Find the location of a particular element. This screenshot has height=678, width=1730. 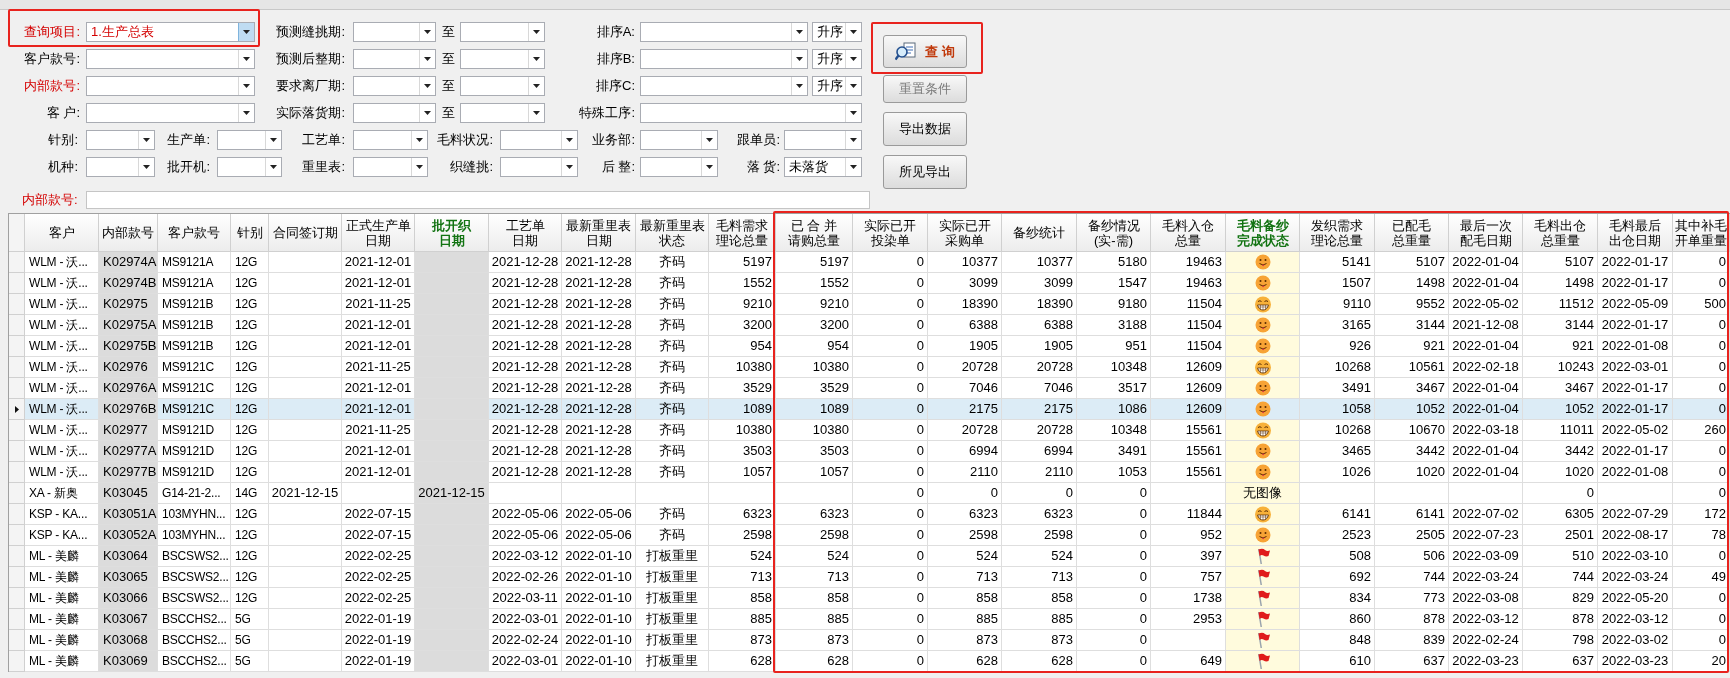

table-cell: 713 is located at coordinates (965, 577).